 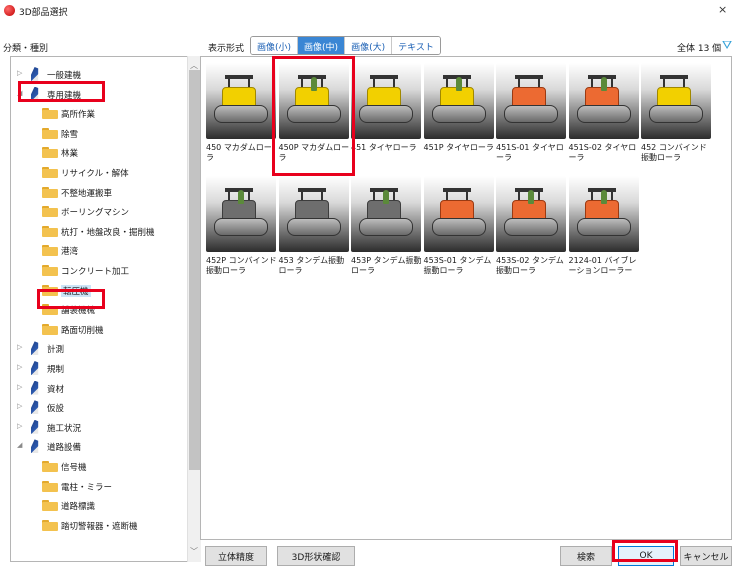 I want to click on app-icon, so click(x=9, y=10).